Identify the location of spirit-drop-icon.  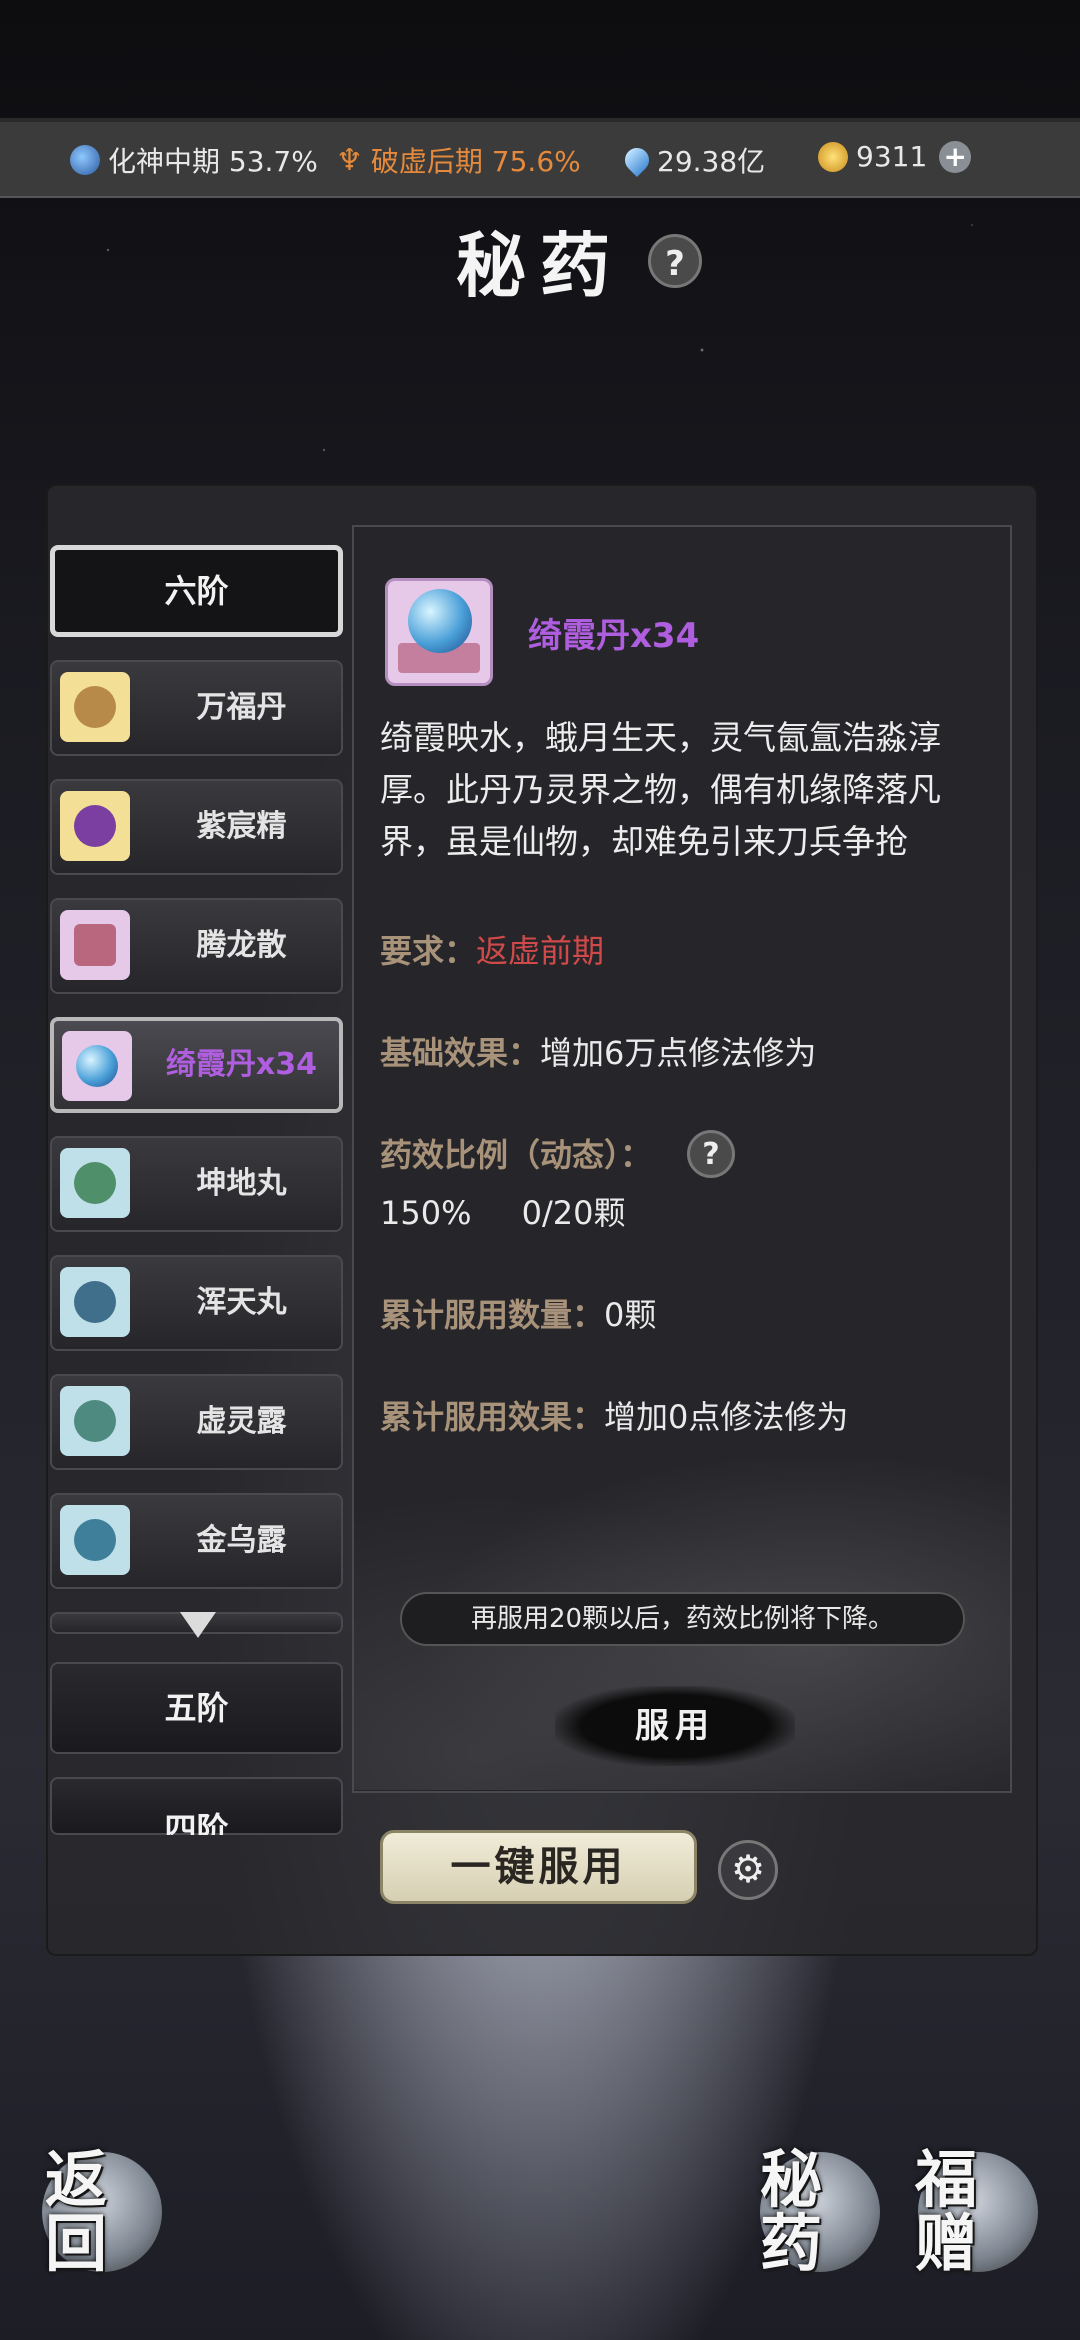
(637, 160).